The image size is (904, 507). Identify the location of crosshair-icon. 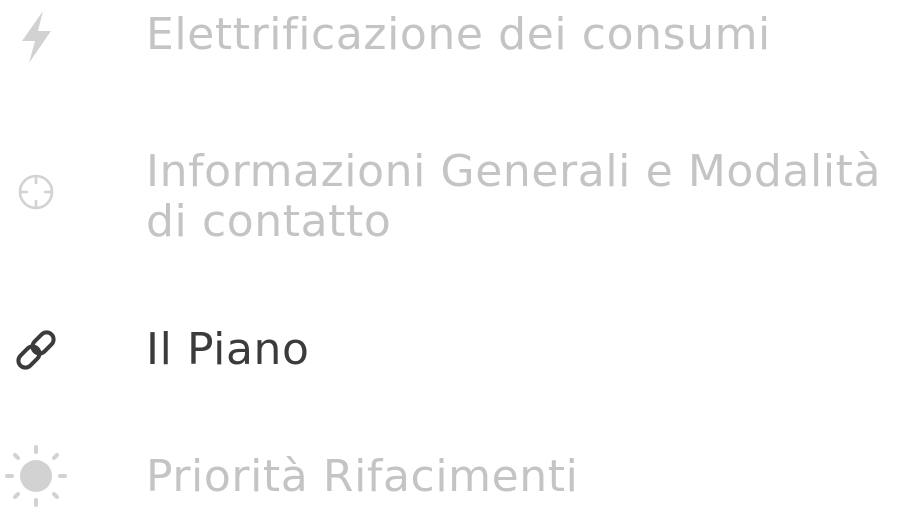
(36, 192).